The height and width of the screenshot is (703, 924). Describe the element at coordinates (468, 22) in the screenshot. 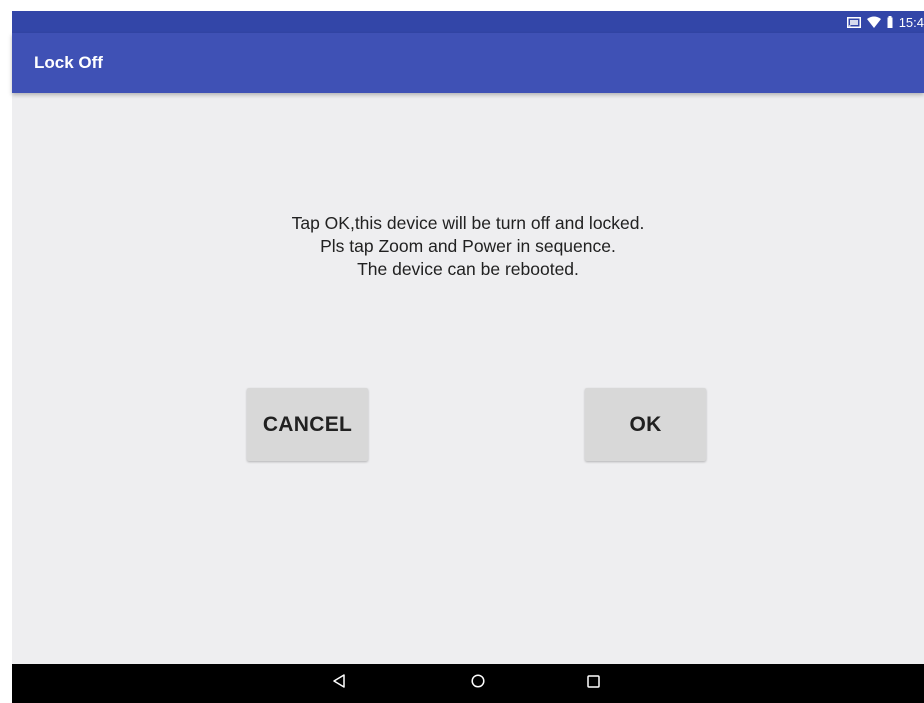

I see `status-bar: 15:4` at that location.